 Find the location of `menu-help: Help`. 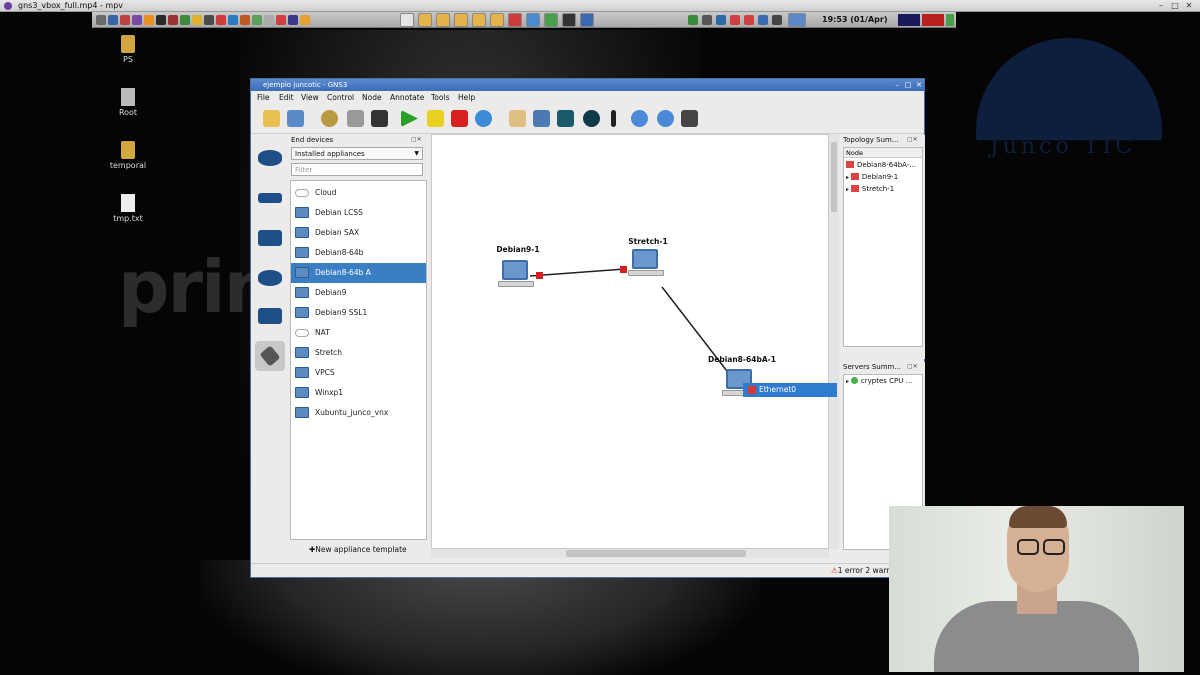

menu-help: Help is located at coordinates (466, 97).